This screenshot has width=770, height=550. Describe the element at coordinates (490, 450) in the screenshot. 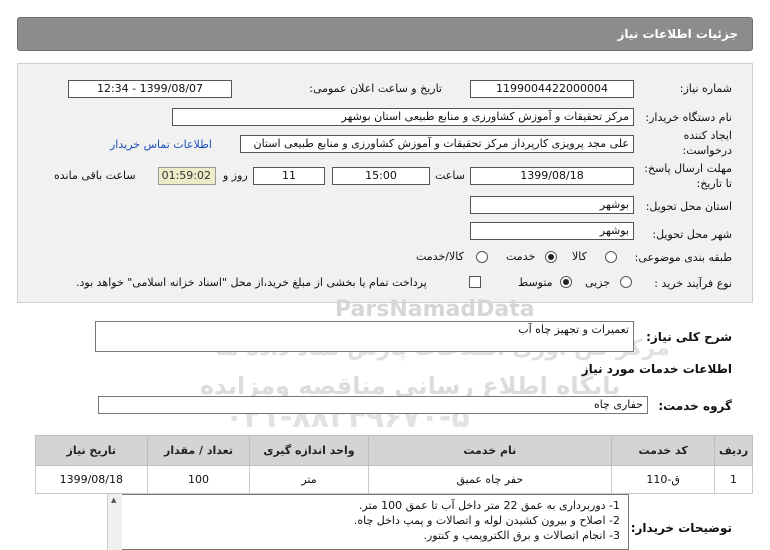

I see `col-name-header: نام خدمت` at that location.